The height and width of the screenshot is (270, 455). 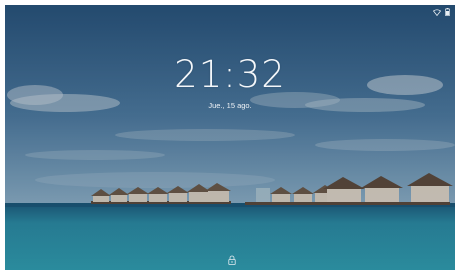 I want to click on wifi-icon, so click(x=437, y=12).